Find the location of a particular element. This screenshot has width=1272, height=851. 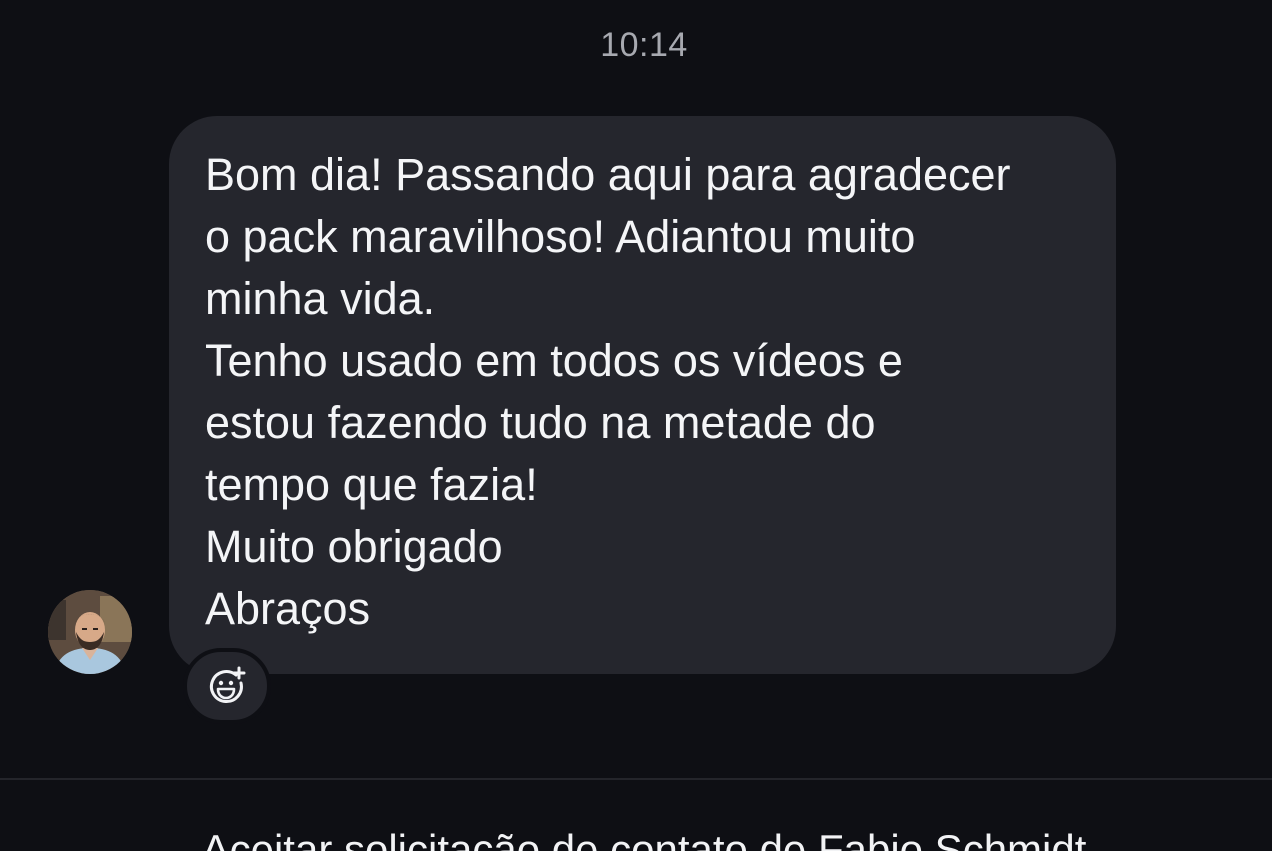

message-line: Abraços is located at coordinates (288, 608).